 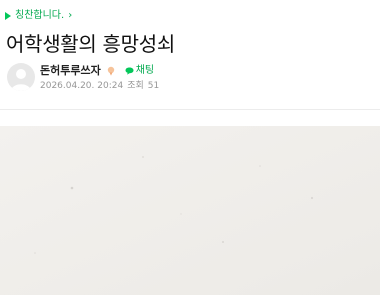 I want to click on header-divider, so click(x=190, y=109).